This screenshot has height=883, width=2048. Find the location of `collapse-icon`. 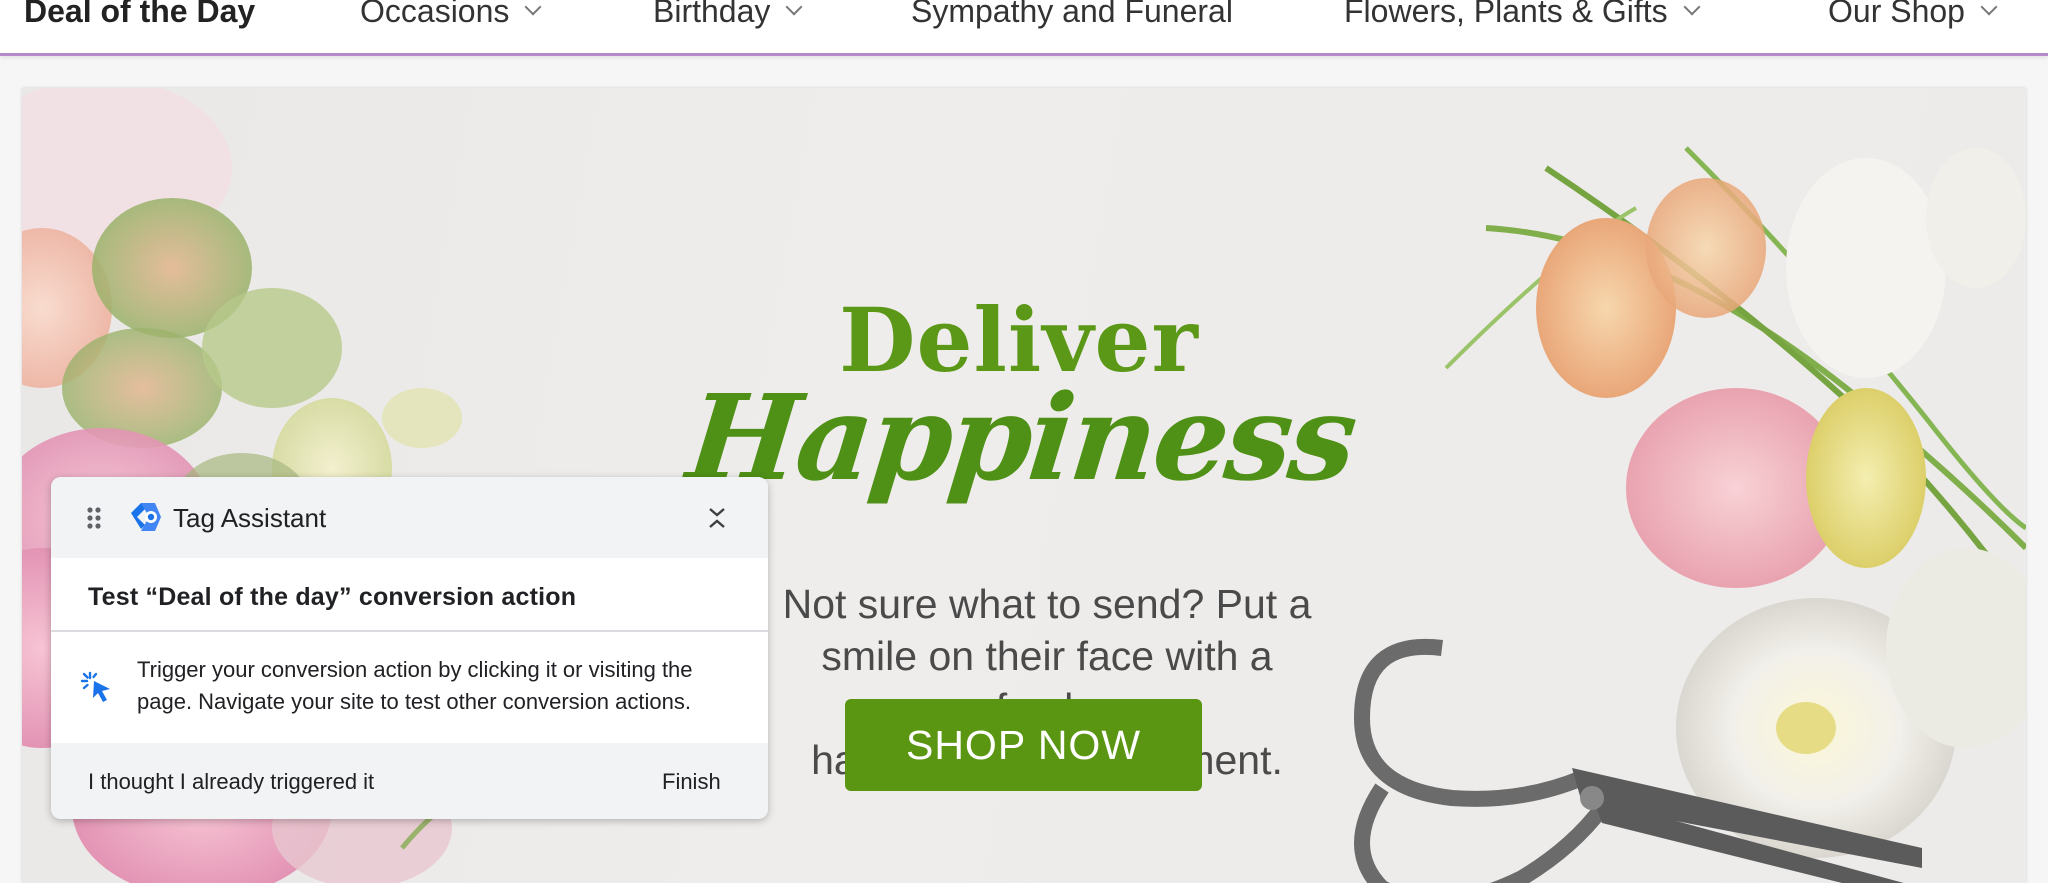

collapse-icon is located at coordinates (717, 518).